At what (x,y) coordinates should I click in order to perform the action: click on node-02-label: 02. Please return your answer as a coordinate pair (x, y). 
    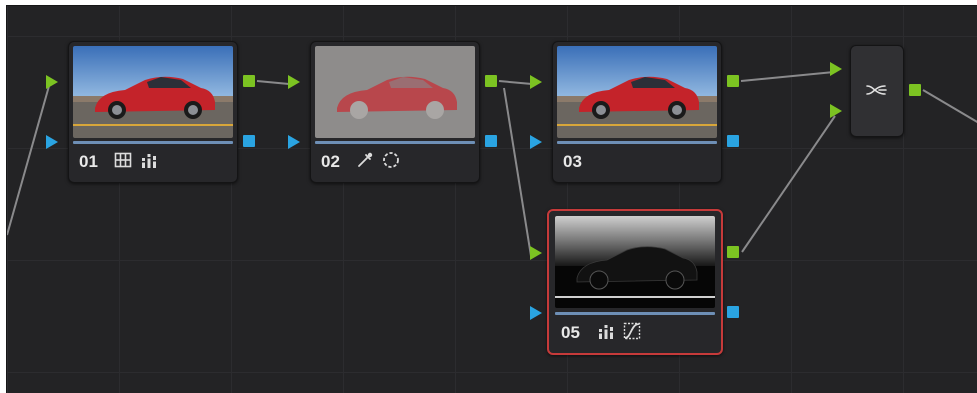
    Looking at the image, I should click on (330, 161).